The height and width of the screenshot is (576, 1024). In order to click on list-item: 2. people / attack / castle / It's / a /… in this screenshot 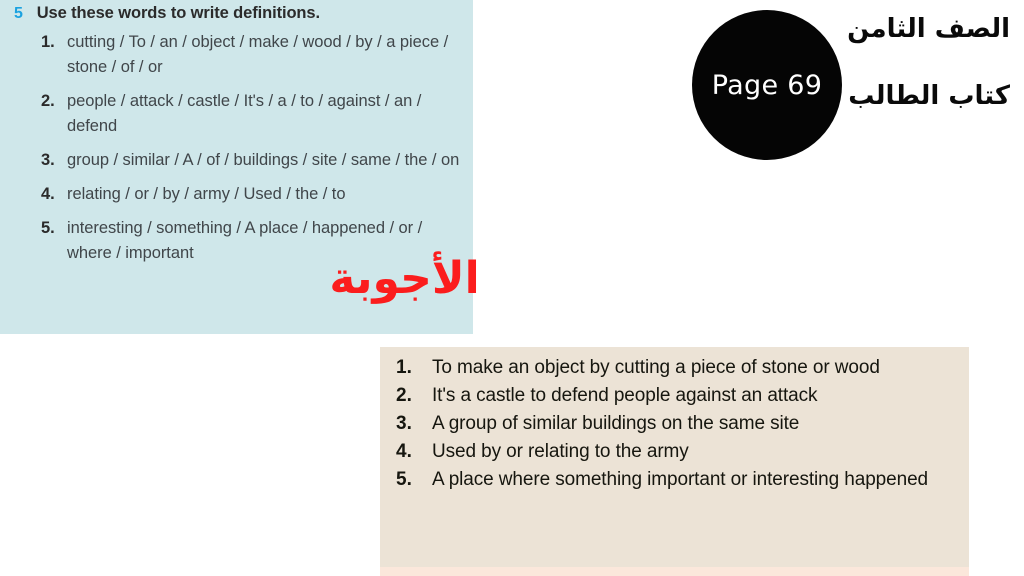, I will do `click(254, 114)`.